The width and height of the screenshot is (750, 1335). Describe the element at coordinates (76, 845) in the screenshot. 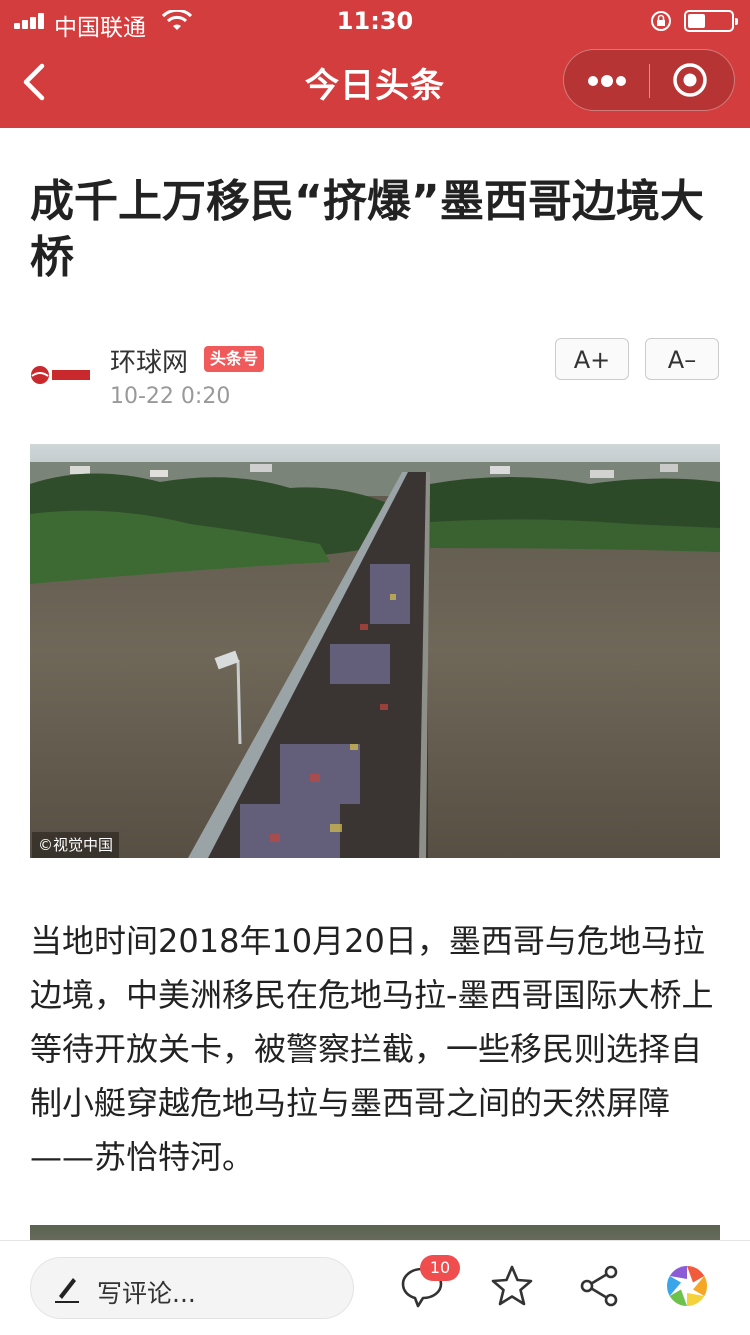

I see `image-watermark: ©视觉中国` at that location.